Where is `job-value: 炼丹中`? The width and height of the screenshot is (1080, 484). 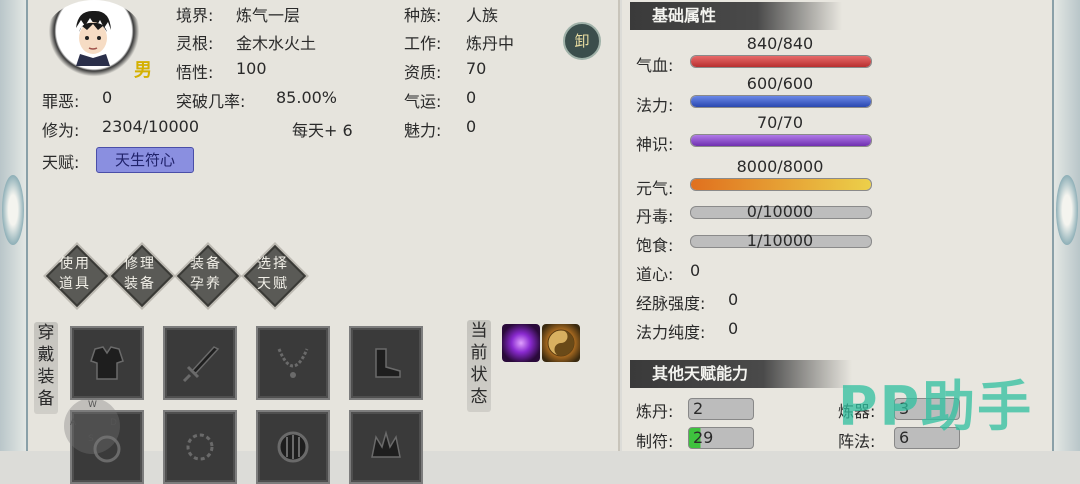 job-value: 炼丹中 is located at coordinates (490, 43).